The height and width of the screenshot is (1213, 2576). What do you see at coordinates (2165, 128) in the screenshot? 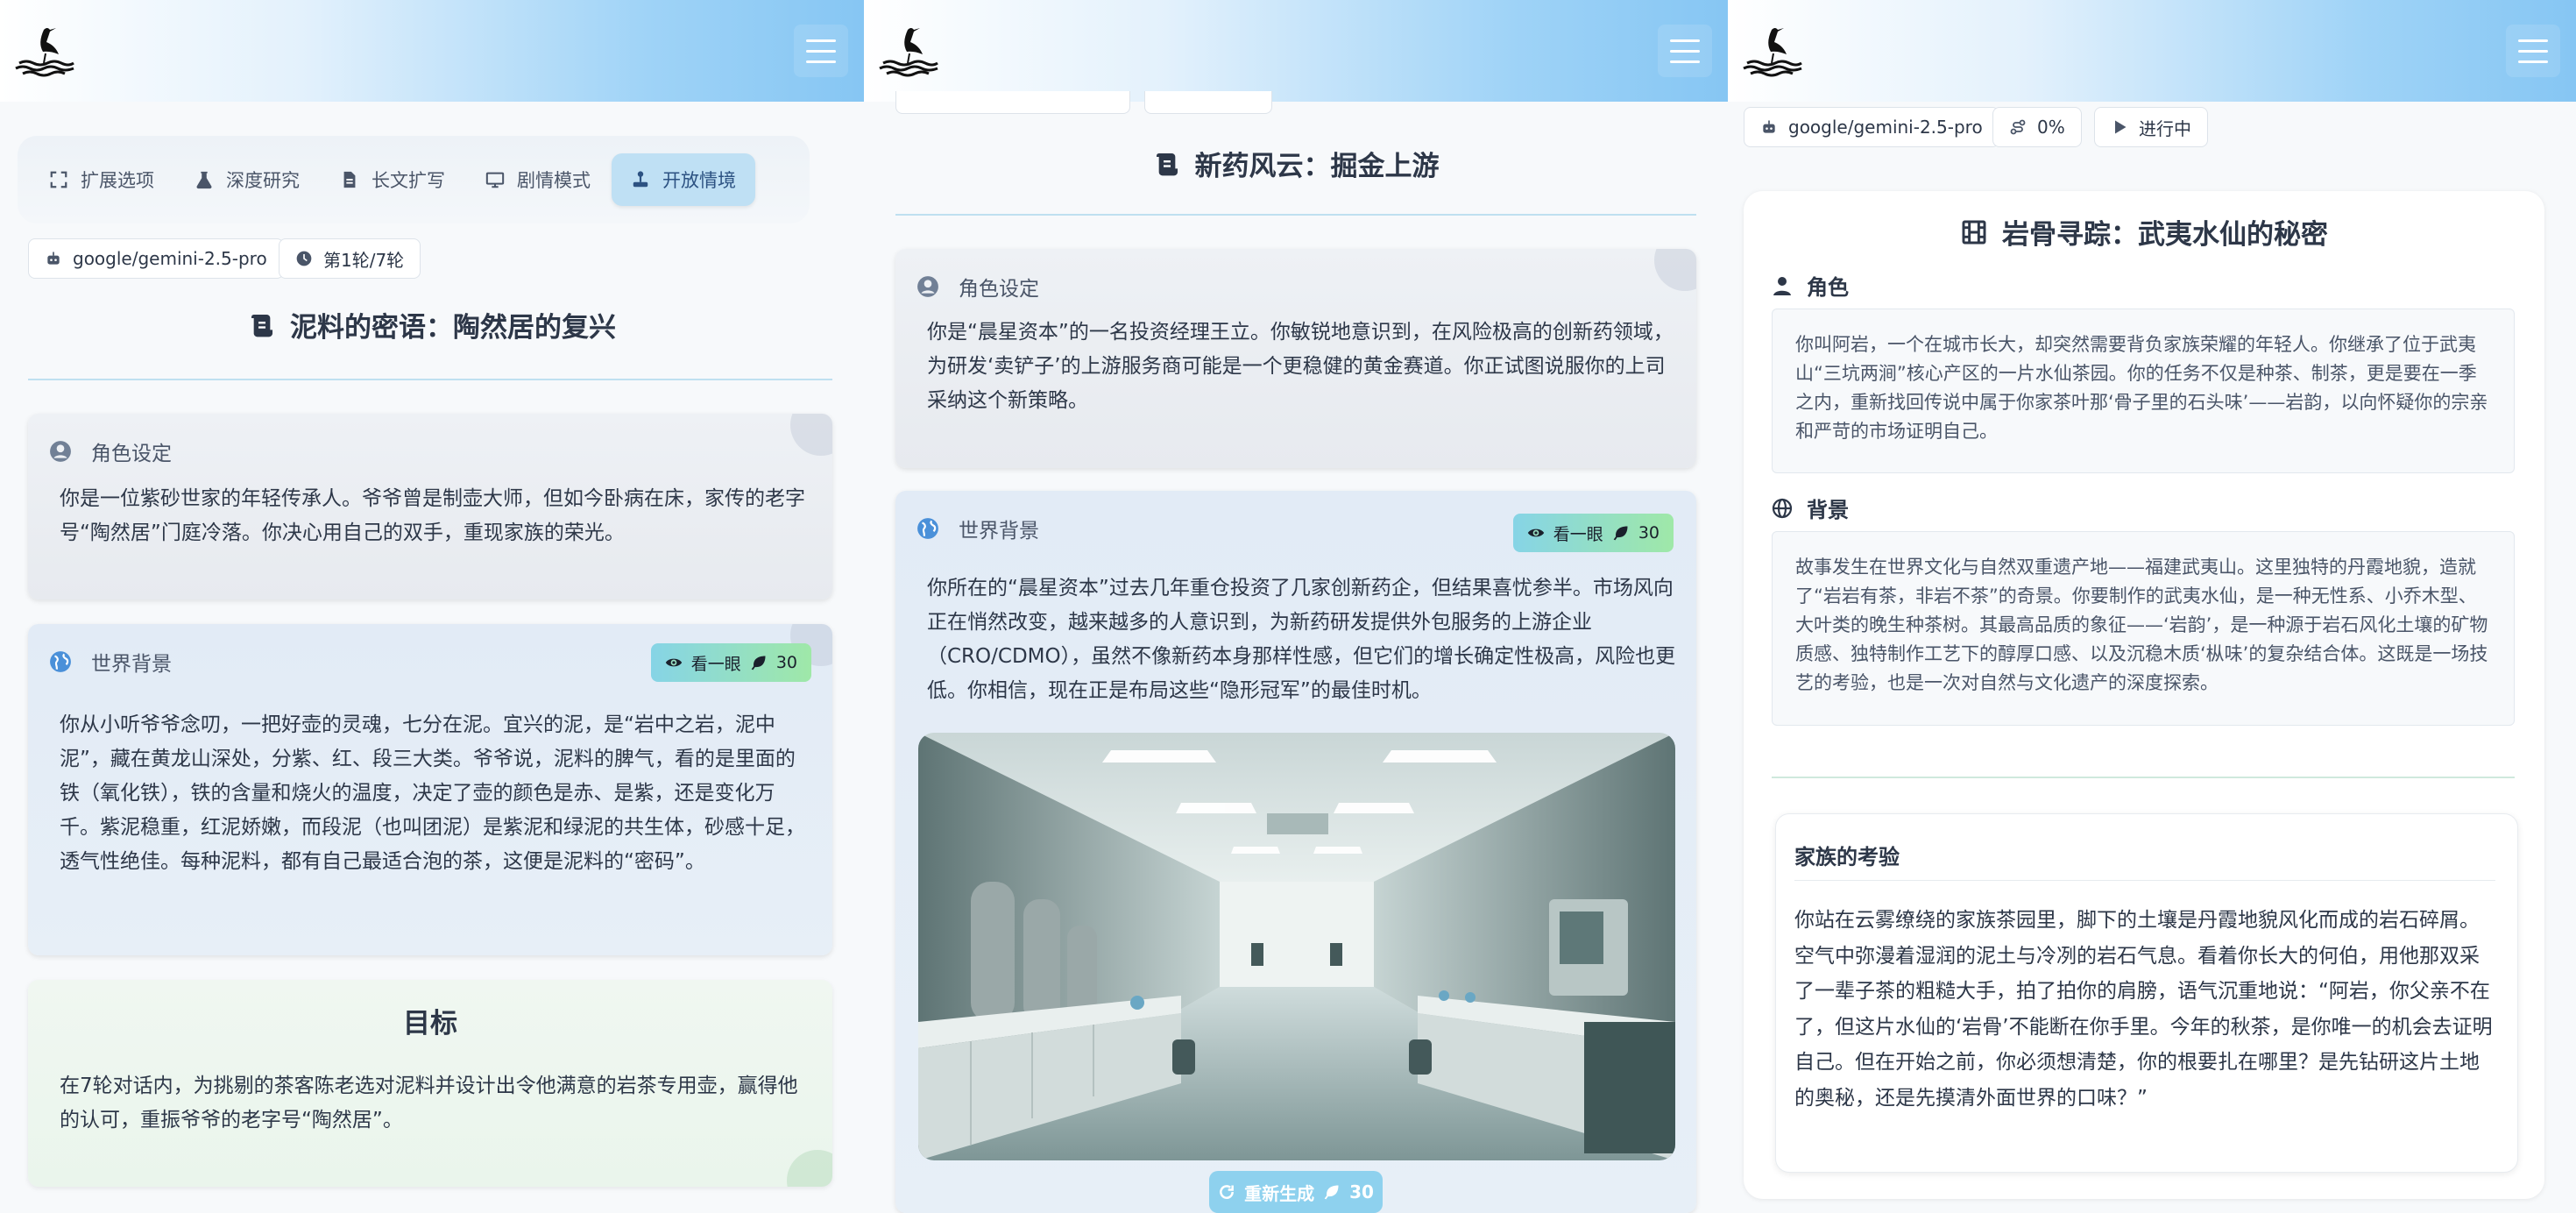
I see `status-text: 进行中` at bounding box center [2165, 128].